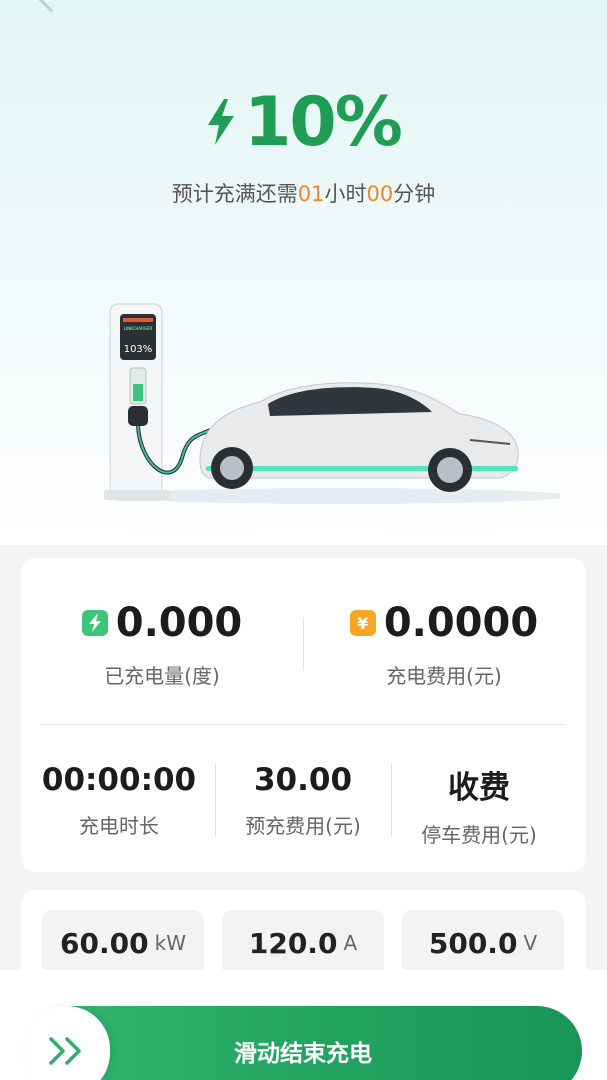 The height and width of the screenshot is (1080, 607). What do you see at coordinates (530, 943) in the screenshot?
I see `voltage-unit: V` at bounding box center [530, 943].